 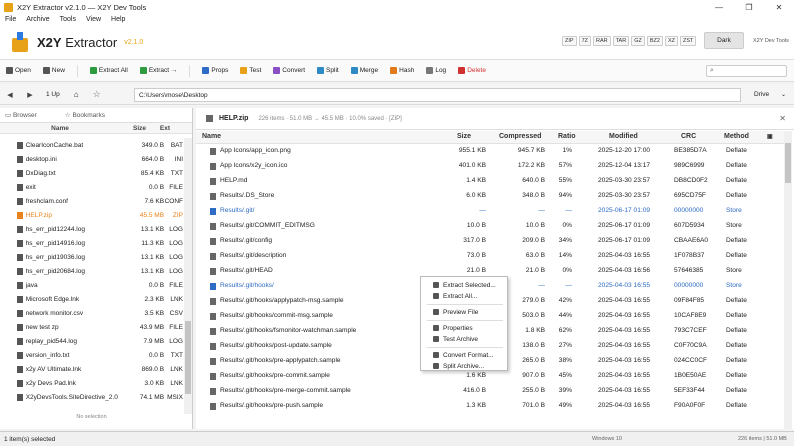 I want to click on menu-view: View, so click(x=93, y=19).